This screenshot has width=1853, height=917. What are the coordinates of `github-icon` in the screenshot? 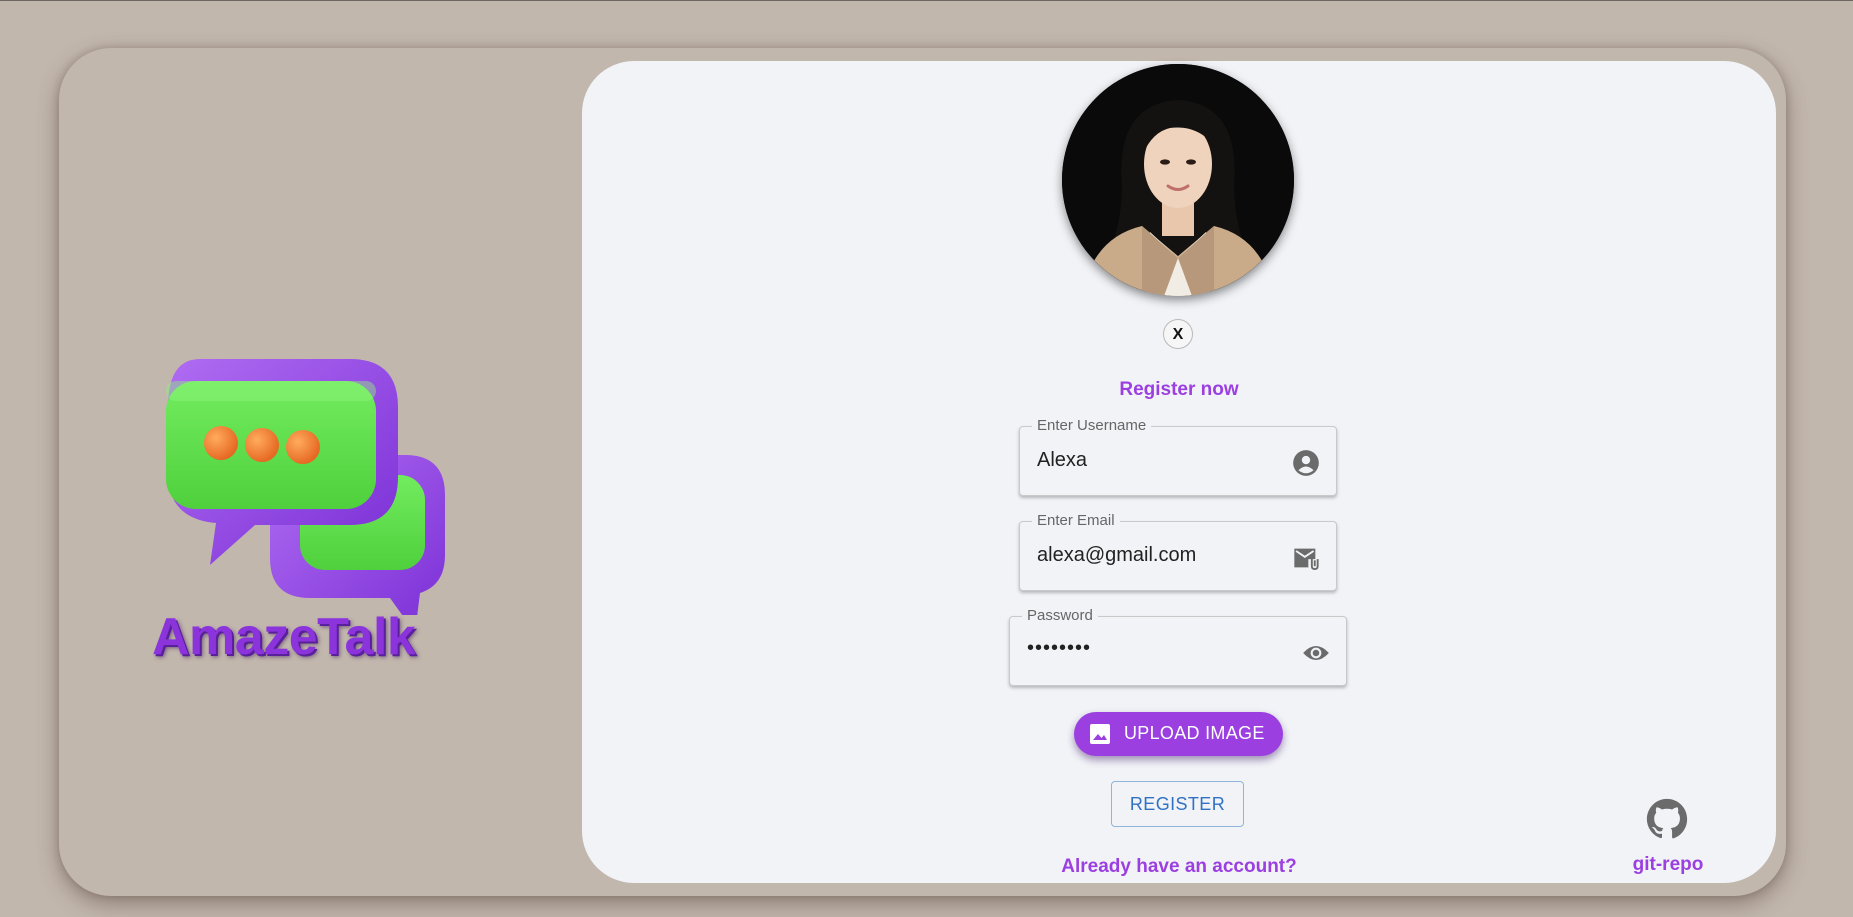 It's located at (1667, 819).